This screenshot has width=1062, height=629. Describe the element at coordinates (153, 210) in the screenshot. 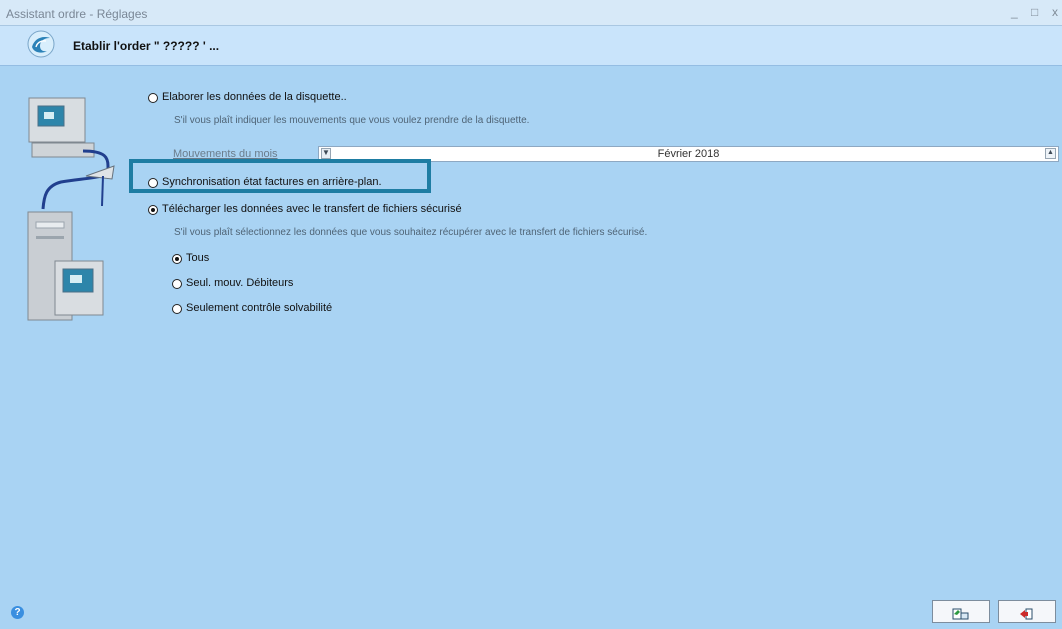

I see `download-option-radio` at that location.